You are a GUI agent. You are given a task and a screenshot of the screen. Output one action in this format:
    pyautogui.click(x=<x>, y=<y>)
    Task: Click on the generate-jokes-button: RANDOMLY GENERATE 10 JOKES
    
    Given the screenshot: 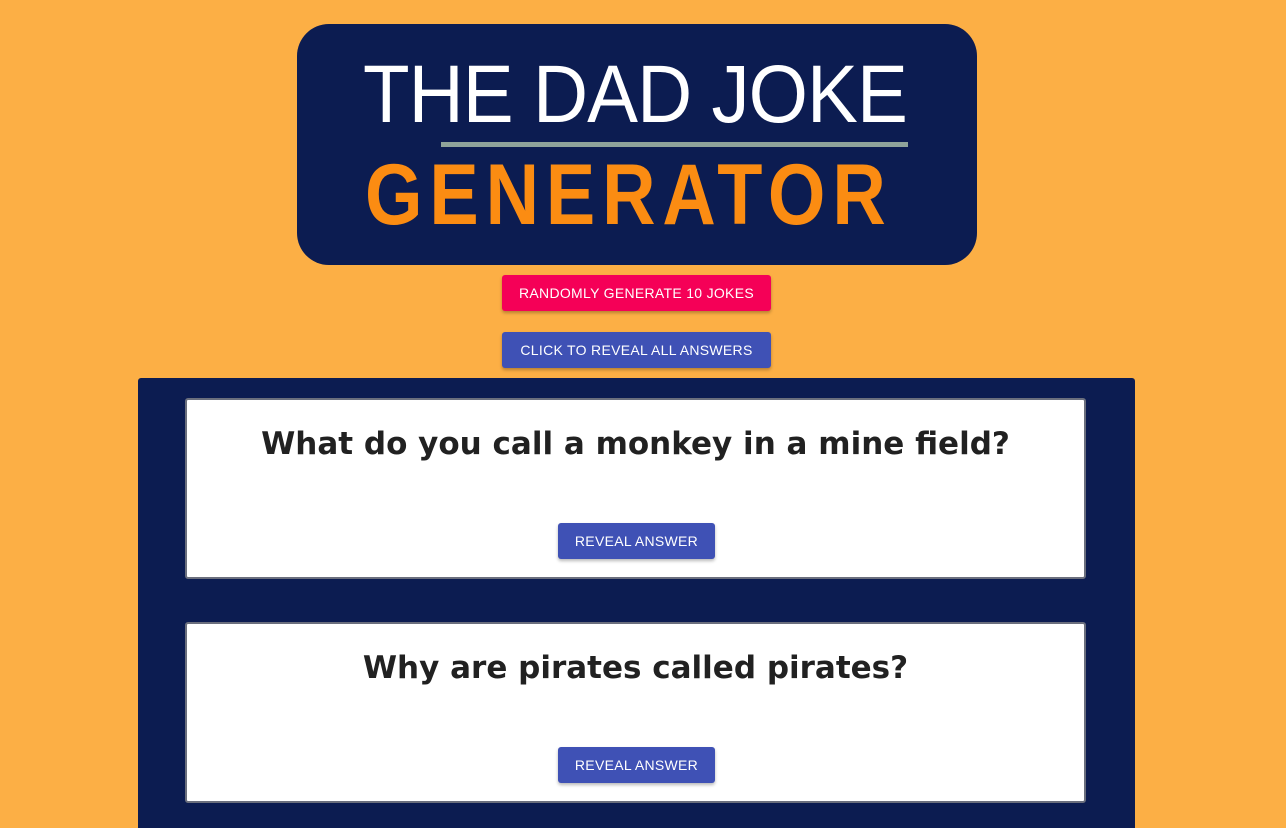 What is the action you would take?
    pyautogui.click(x=636, y=293)
    